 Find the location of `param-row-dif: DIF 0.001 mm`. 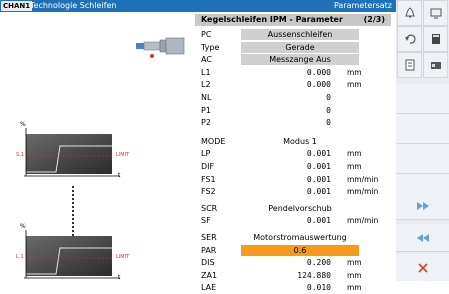

param-row-dif: DIF 0.001 mm is located at coordinates (293, 167).